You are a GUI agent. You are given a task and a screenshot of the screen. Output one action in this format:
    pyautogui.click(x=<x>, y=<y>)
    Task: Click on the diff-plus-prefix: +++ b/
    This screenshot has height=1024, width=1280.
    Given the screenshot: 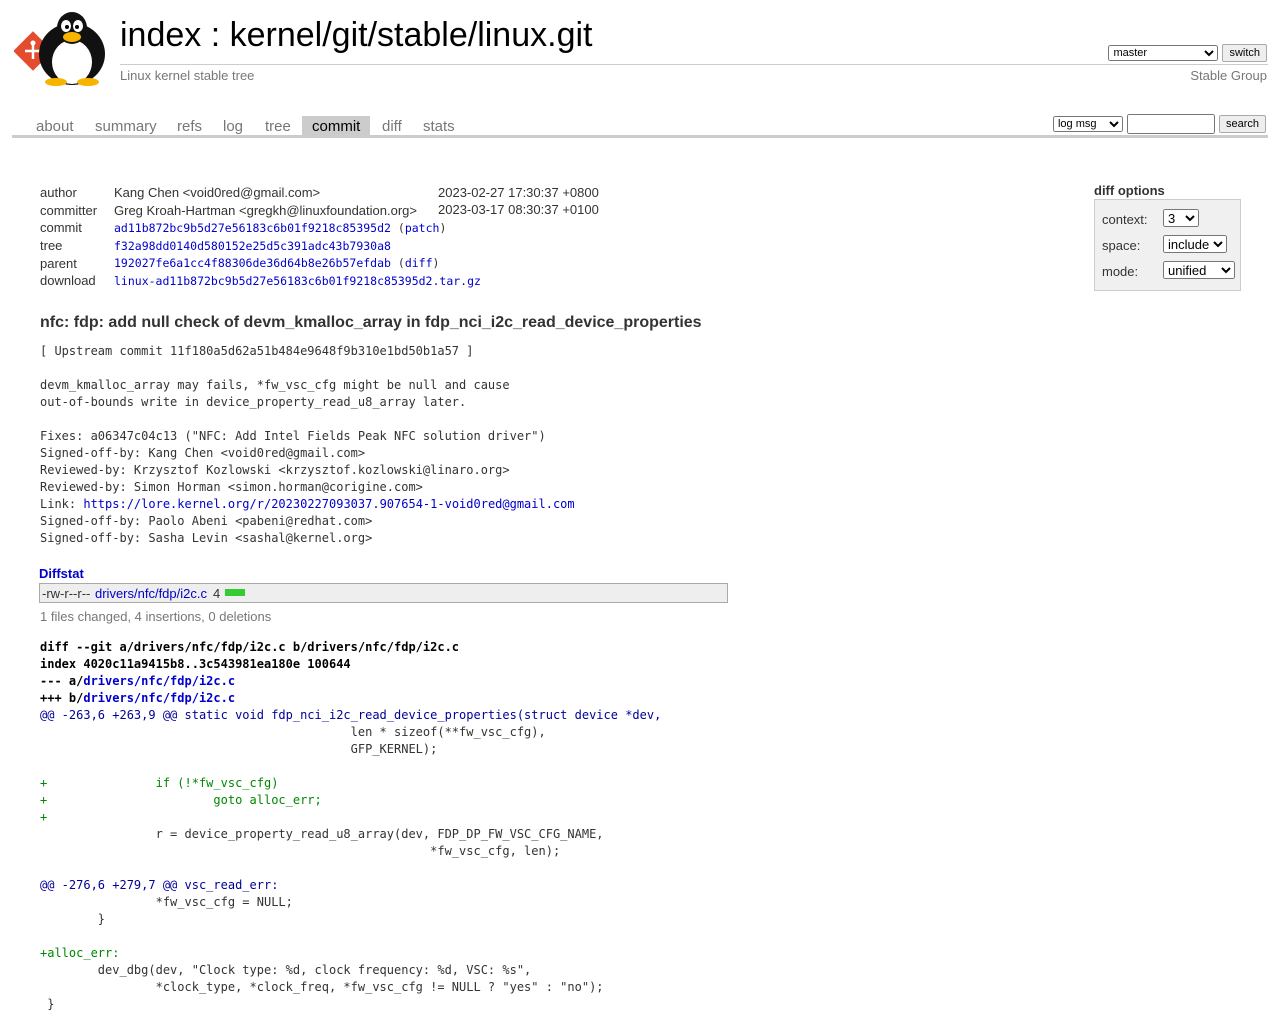 What is the action you would take?
    pyautogui.click(x=62, y=698)
    